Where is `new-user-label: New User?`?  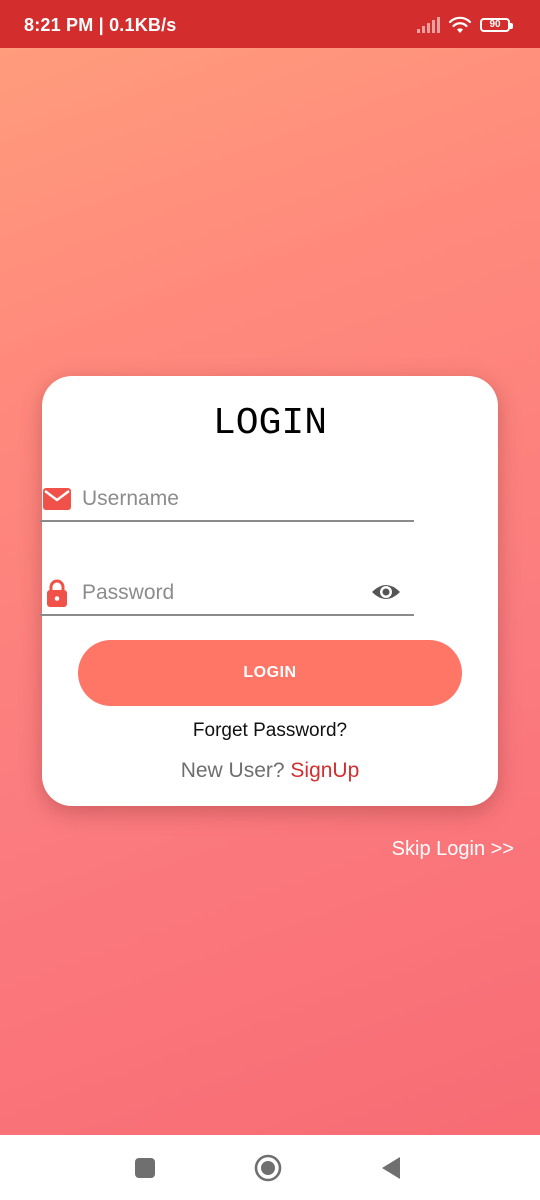 new-user-label: New User? is located at coordinates (232, 770).